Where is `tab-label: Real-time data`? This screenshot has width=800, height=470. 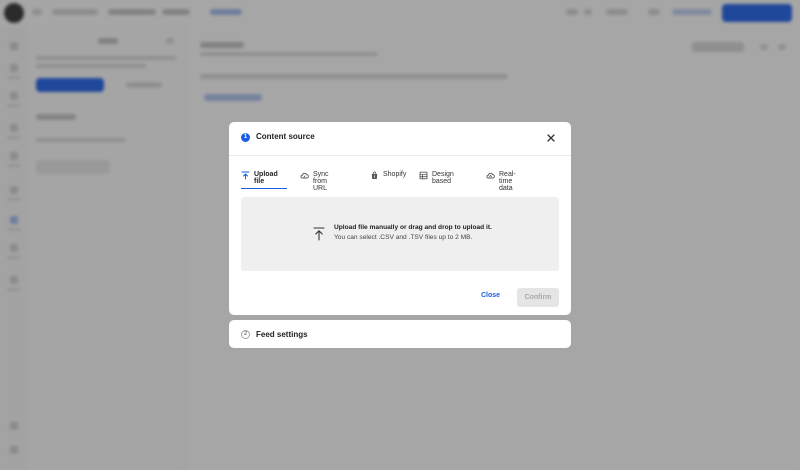 tab-label: Real-time data is located at coordinates (507, 181).